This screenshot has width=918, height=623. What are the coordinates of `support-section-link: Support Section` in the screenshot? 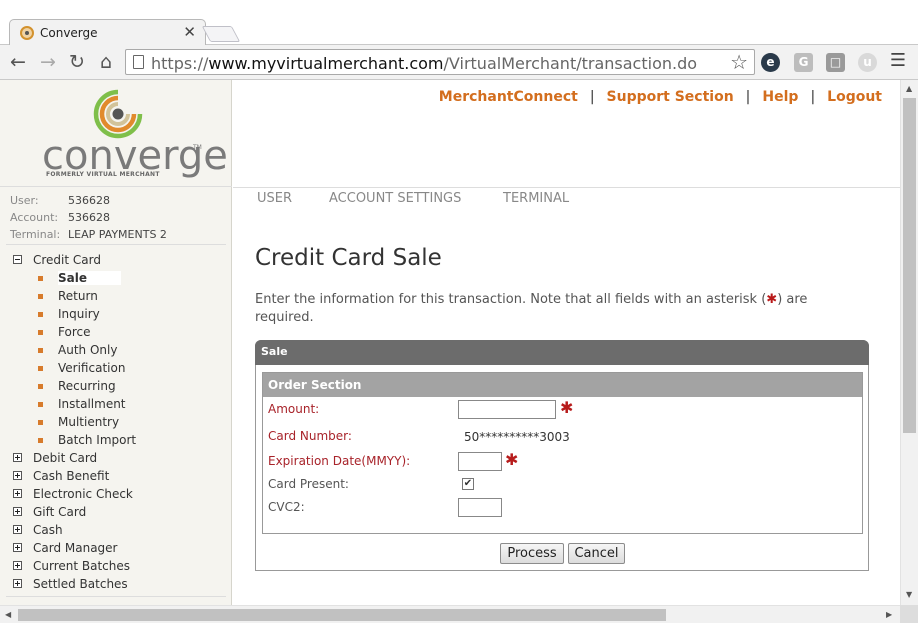 It's located at (670, 97).